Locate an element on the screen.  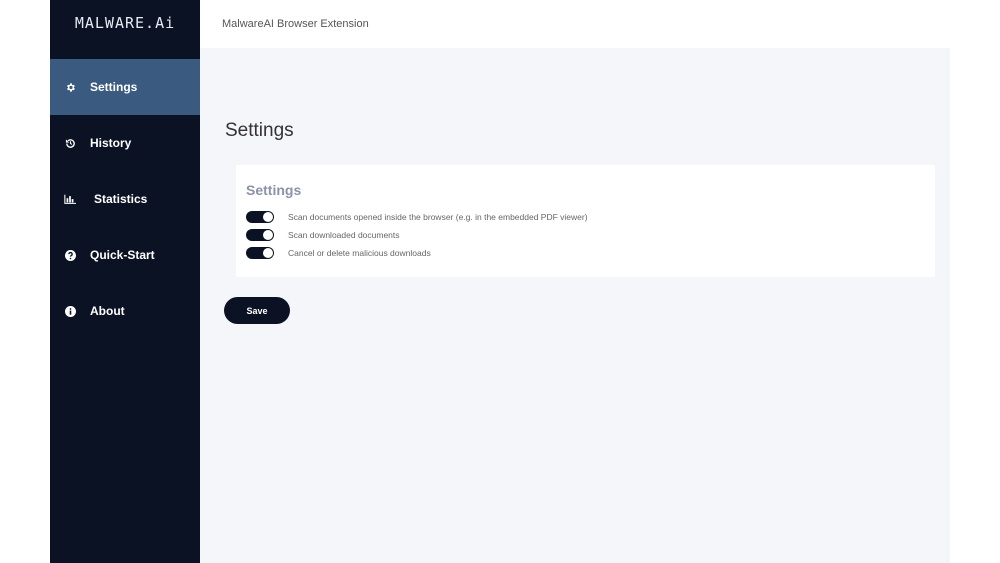
history-icon is located at coordinates (70, 143).